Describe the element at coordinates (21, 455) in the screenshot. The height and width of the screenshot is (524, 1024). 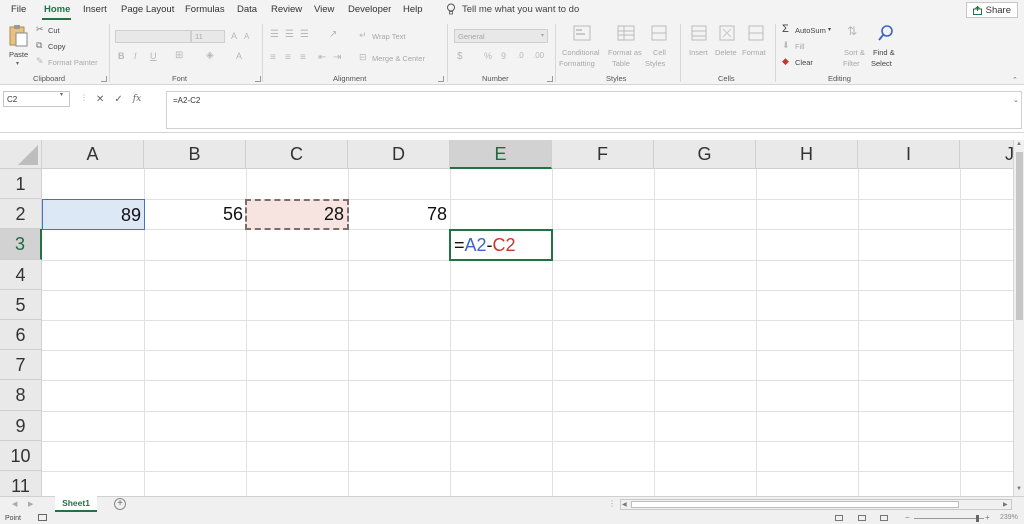
I see `row-header-10: 10` at that location.